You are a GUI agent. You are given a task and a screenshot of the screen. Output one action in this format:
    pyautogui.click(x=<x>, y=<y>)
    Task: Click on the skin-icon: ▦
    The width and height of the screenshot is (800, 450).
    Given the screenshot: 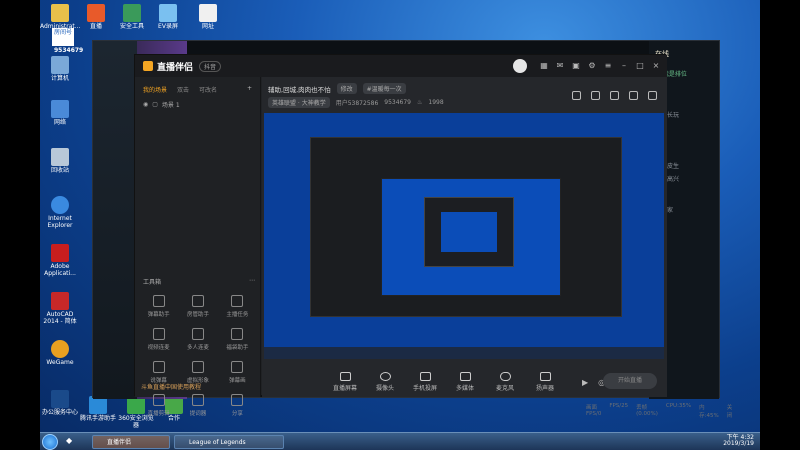 What is the action you would take?
    pyautogui.click(x=544, y=66)
    